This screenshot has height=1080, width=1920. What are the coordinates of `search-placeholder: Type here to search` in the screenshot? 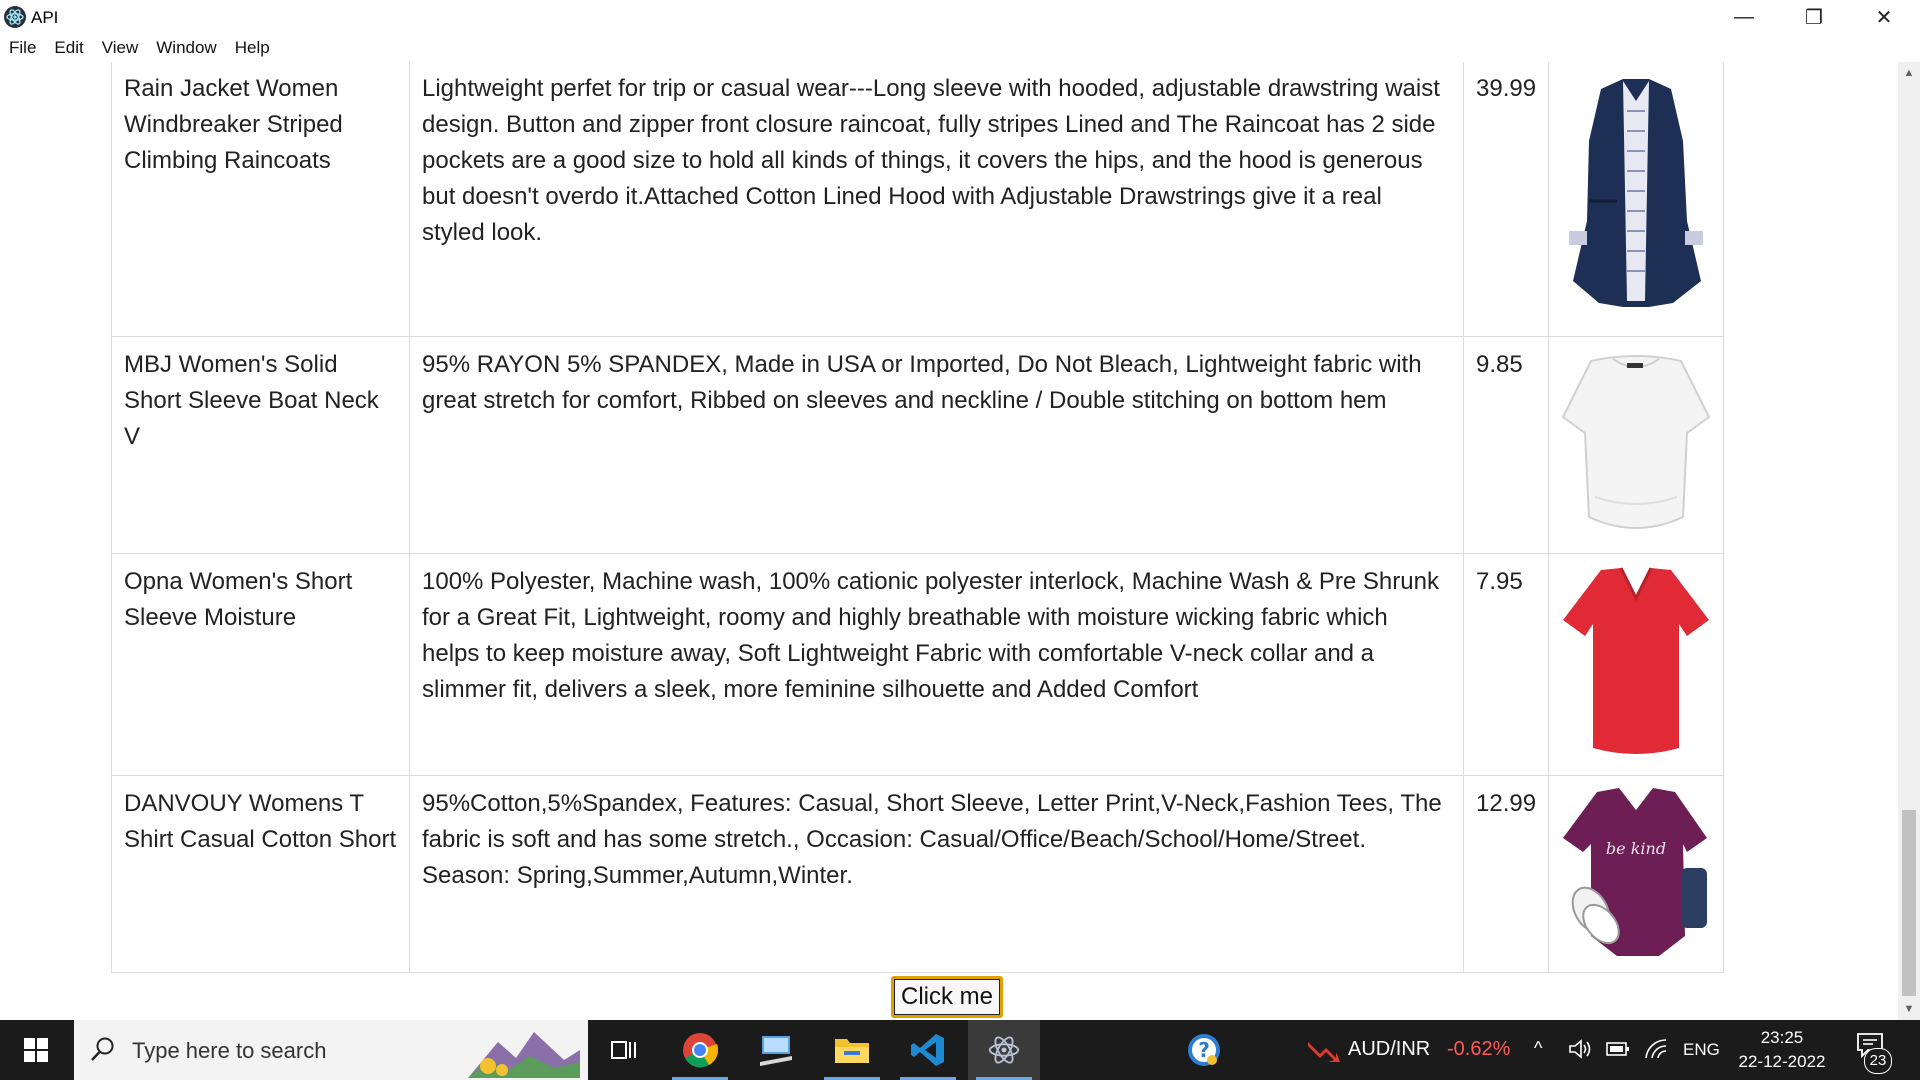 It's located at (229, 1050).